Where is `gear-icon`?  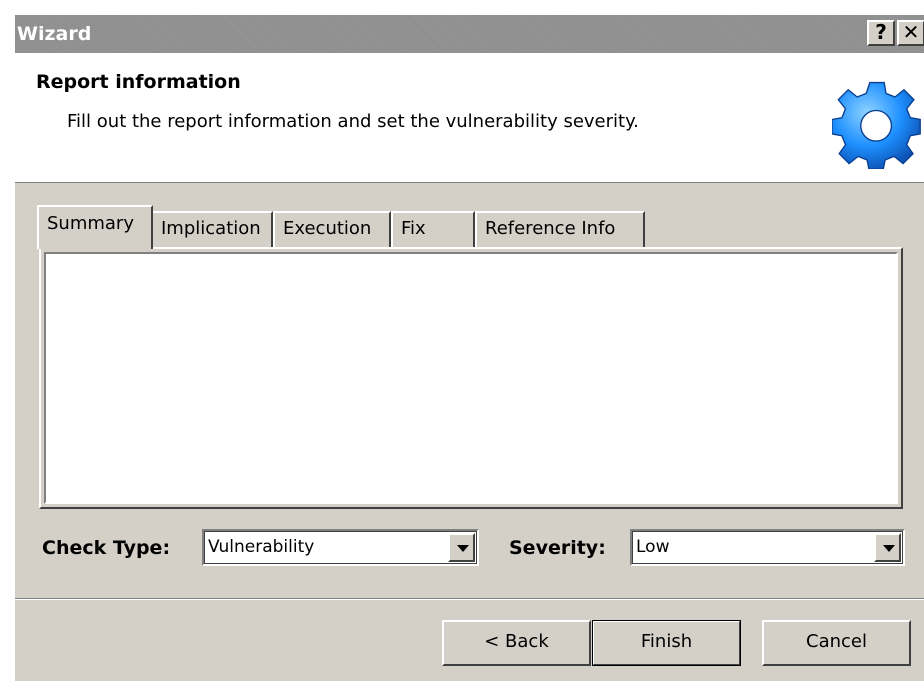
gear-icon is located at coordinates (876, 125).